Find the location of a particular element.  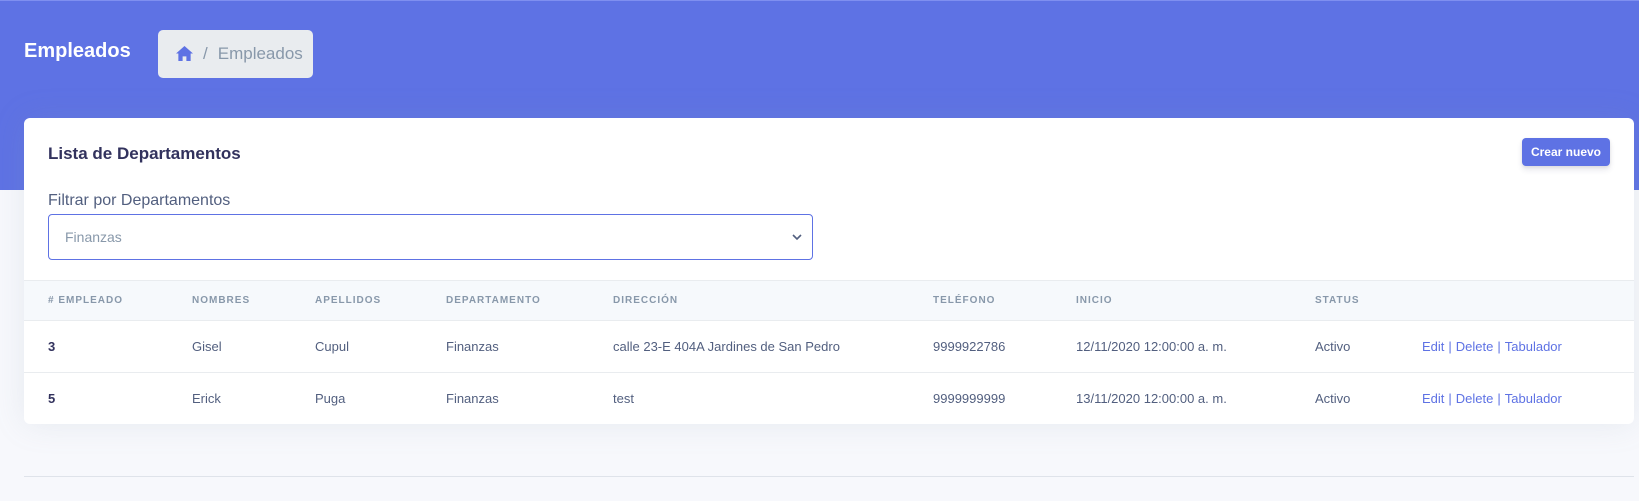

breadcrumb: / Empleados is located at coordinates (235, 54).